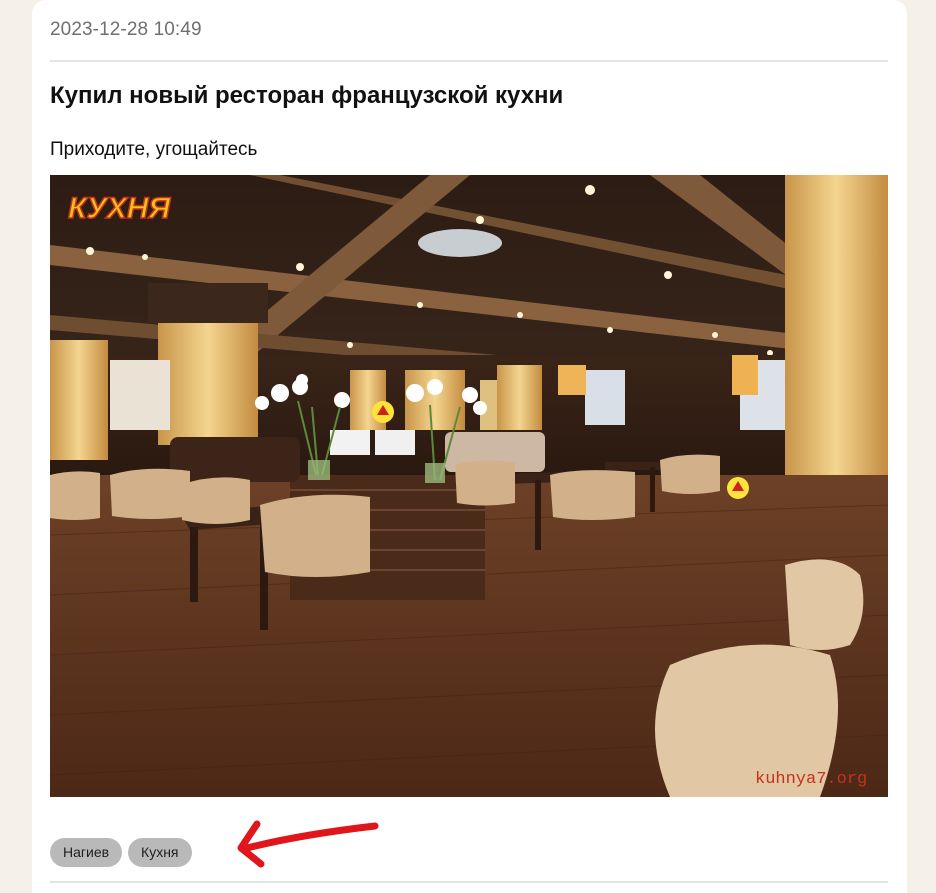 The image size is (936, 893). Describe the element at coordinates (307, 95) in the screenshot. I see `post-title: Купил новый ресторан французской кухни` at that location.